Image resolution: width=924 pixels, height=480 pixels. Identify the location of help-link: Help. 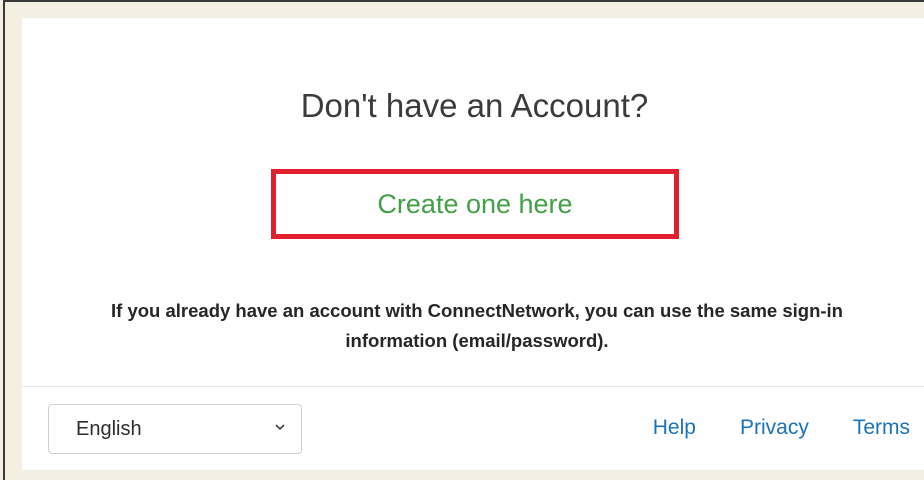
(674, 428).